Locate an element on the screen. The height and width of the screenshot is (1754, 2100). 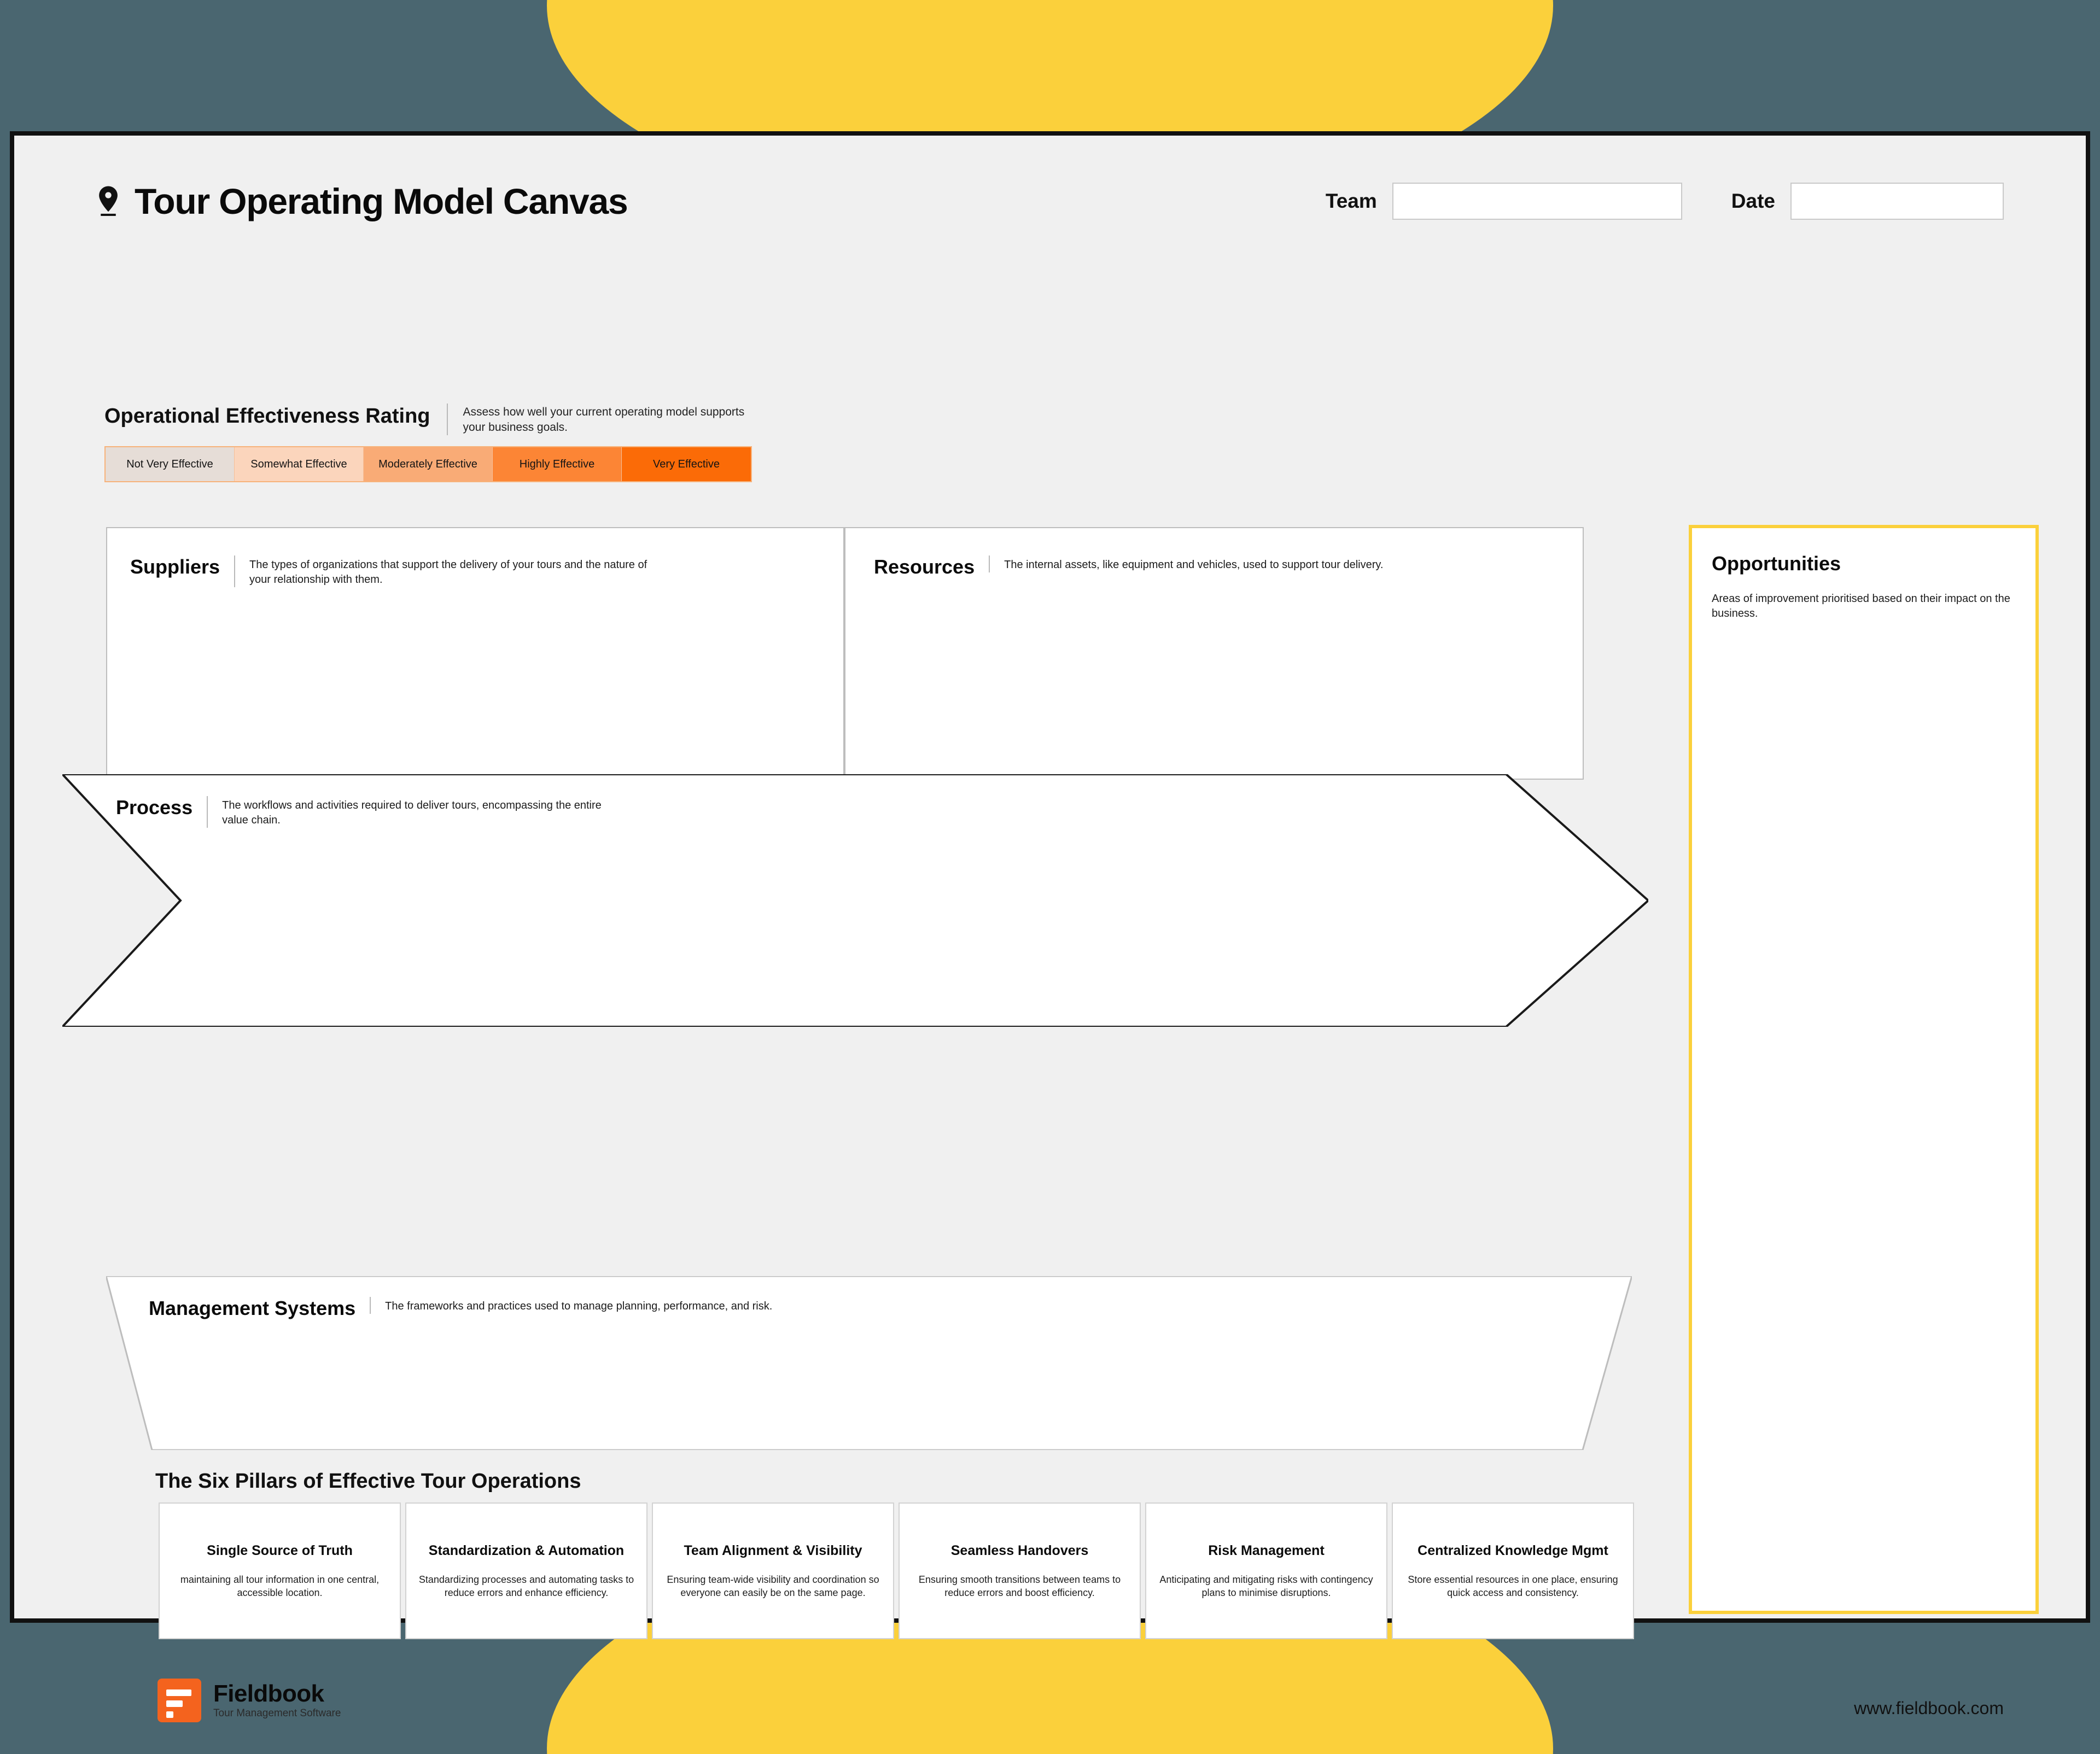
rating-option-2: Moderately Effective is located at coordinates (428, 464).